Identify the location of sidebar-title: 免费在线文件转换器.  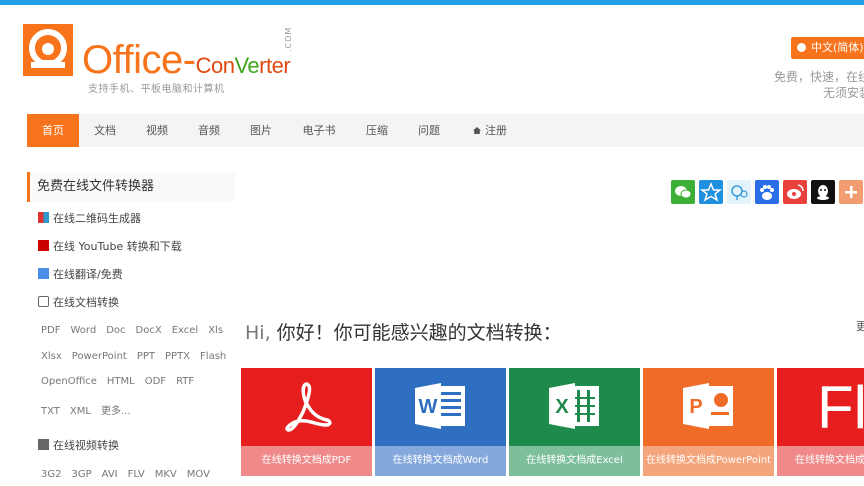
(131, 187).